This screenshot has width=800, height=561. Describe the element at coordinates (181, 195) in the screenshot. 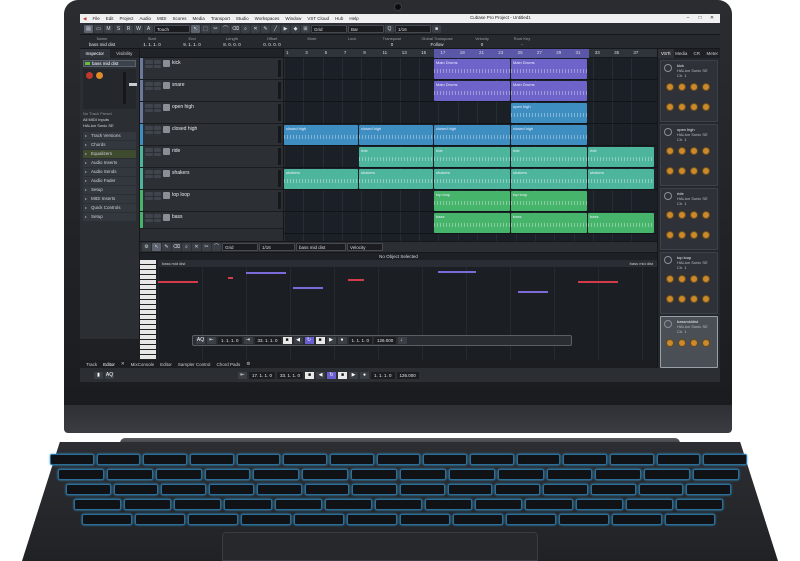

I see `track-name: top loop` at that location.